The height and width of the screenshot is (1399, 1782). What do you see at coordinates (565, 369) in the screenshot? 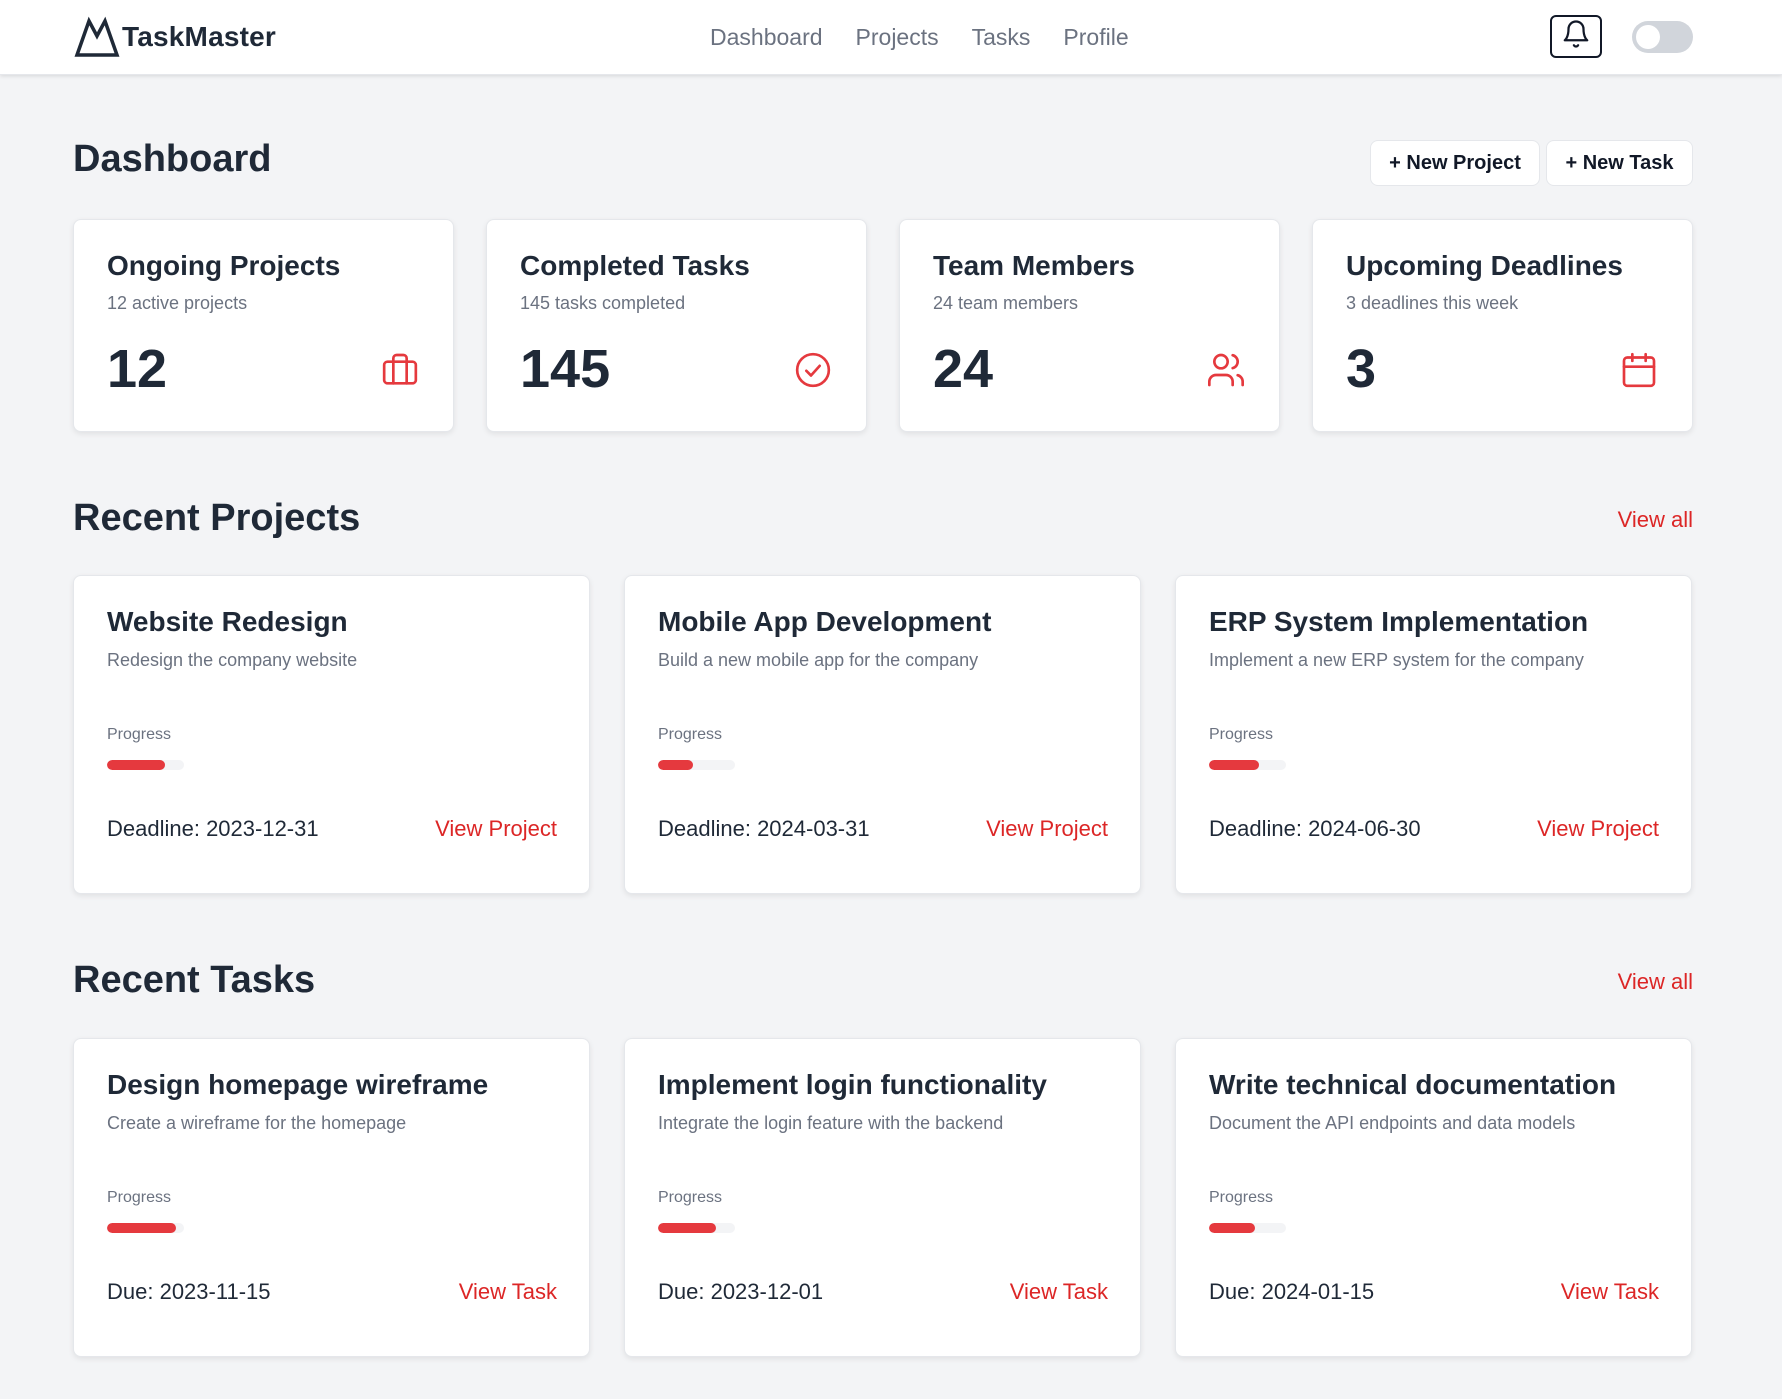
I see `stat-value: 145` at bounding box center [565, 369].